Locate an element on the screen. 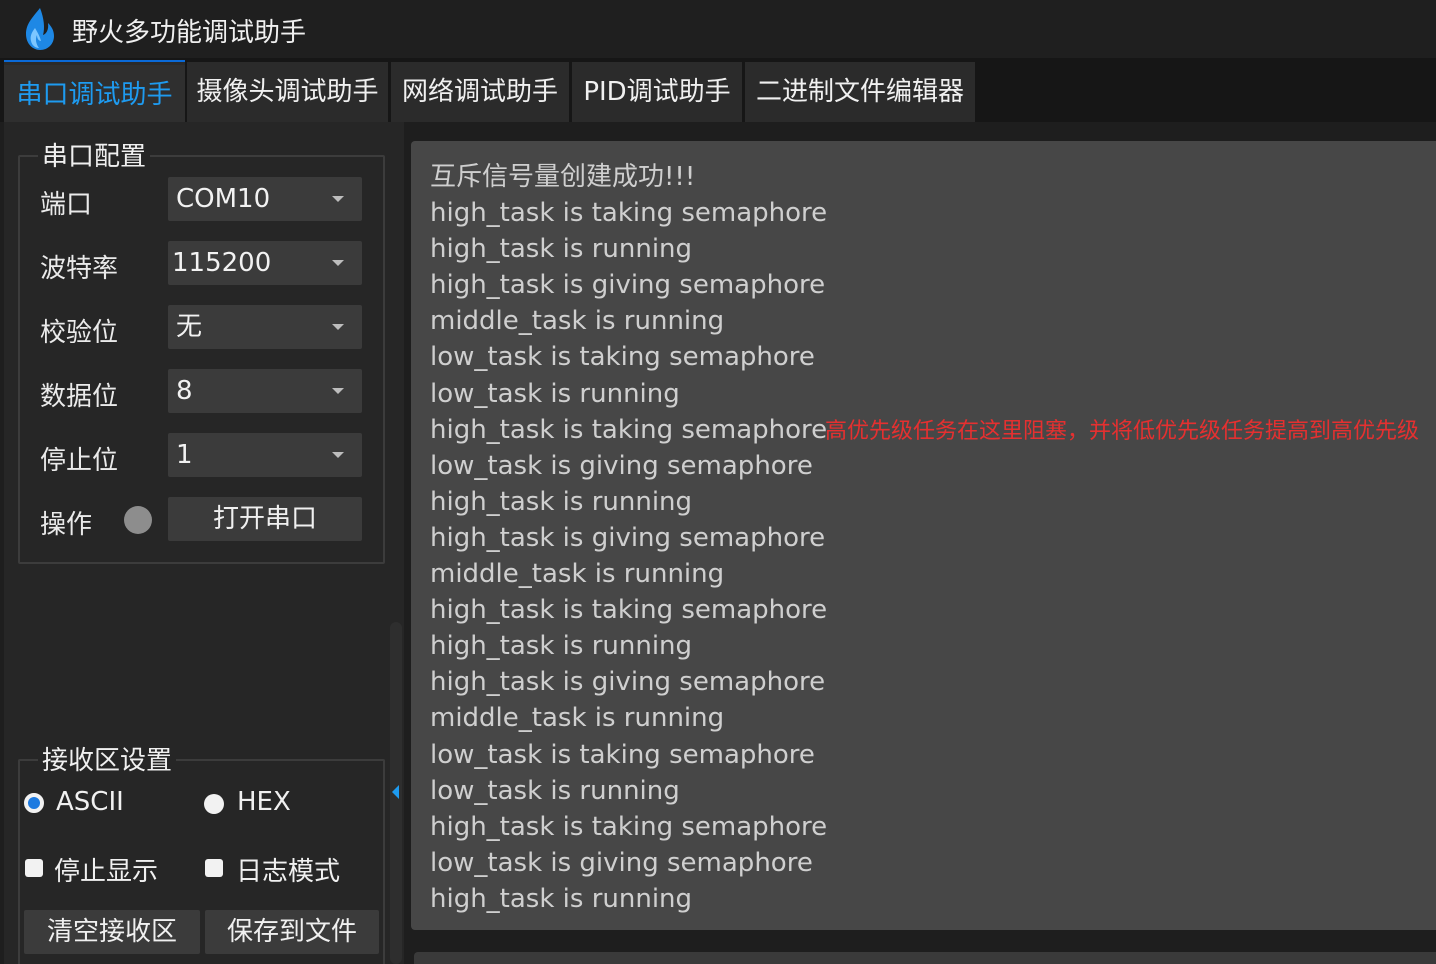 The height and width of the screenshot is (964, 1436). tab-serial: 串口调试助手 is located at coordinates (94, 92).